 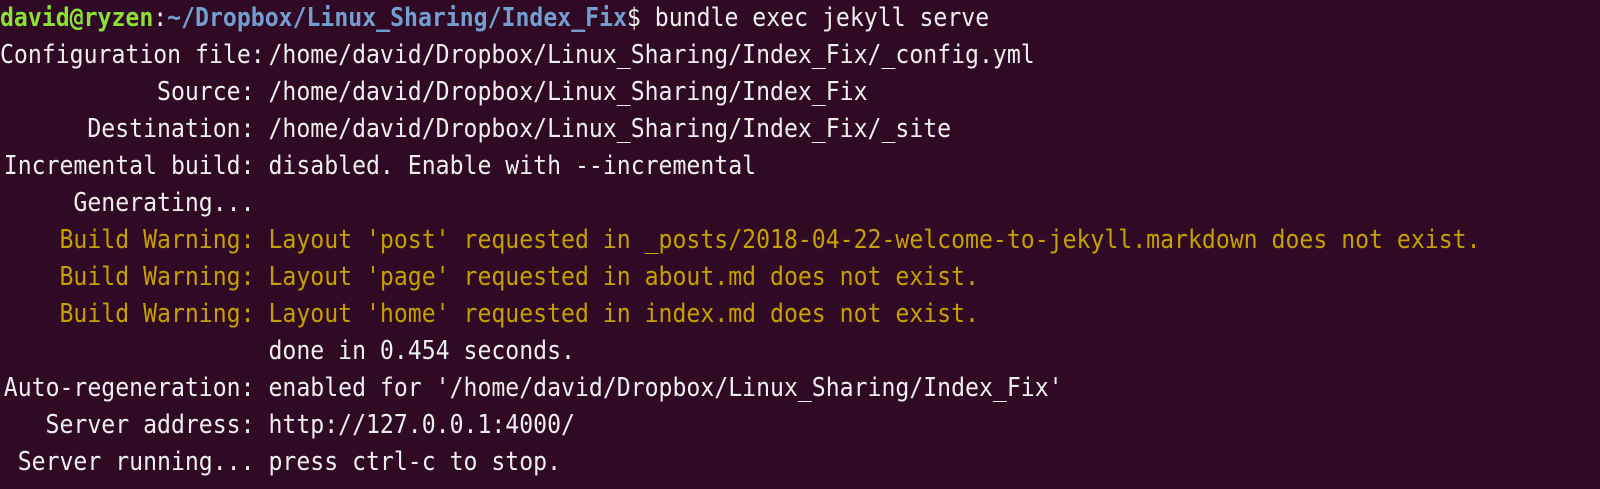 I want to click on output-label: Server address:, so click(x=150, y=425).